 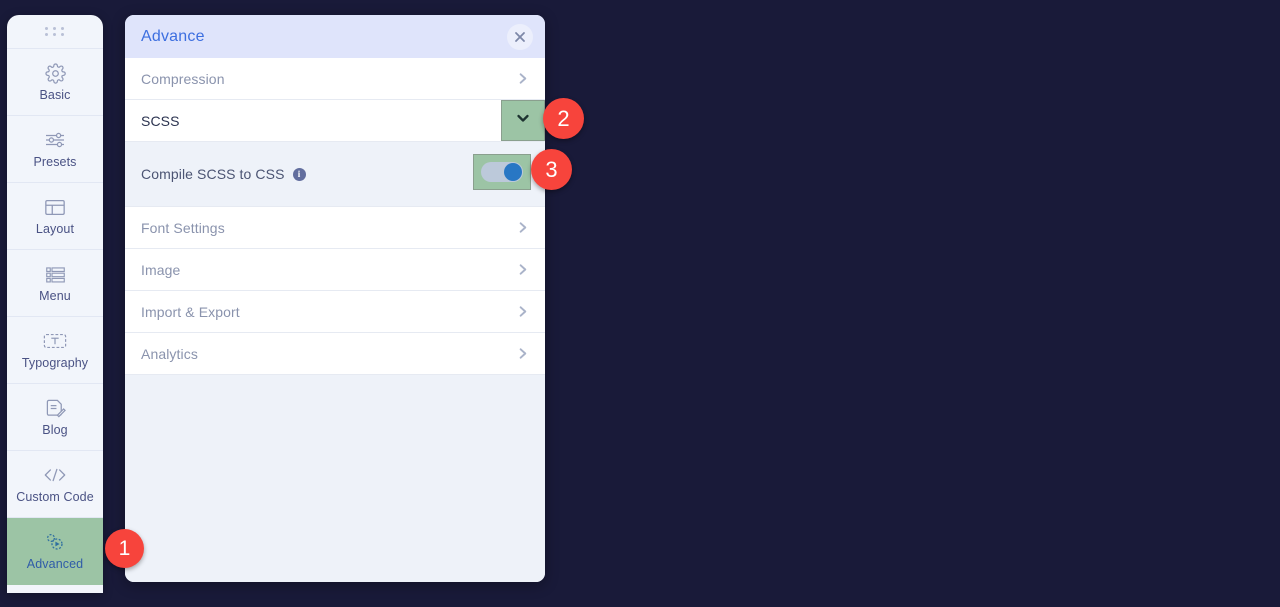 I want to click on close-icon, so click(x=520, y=36).